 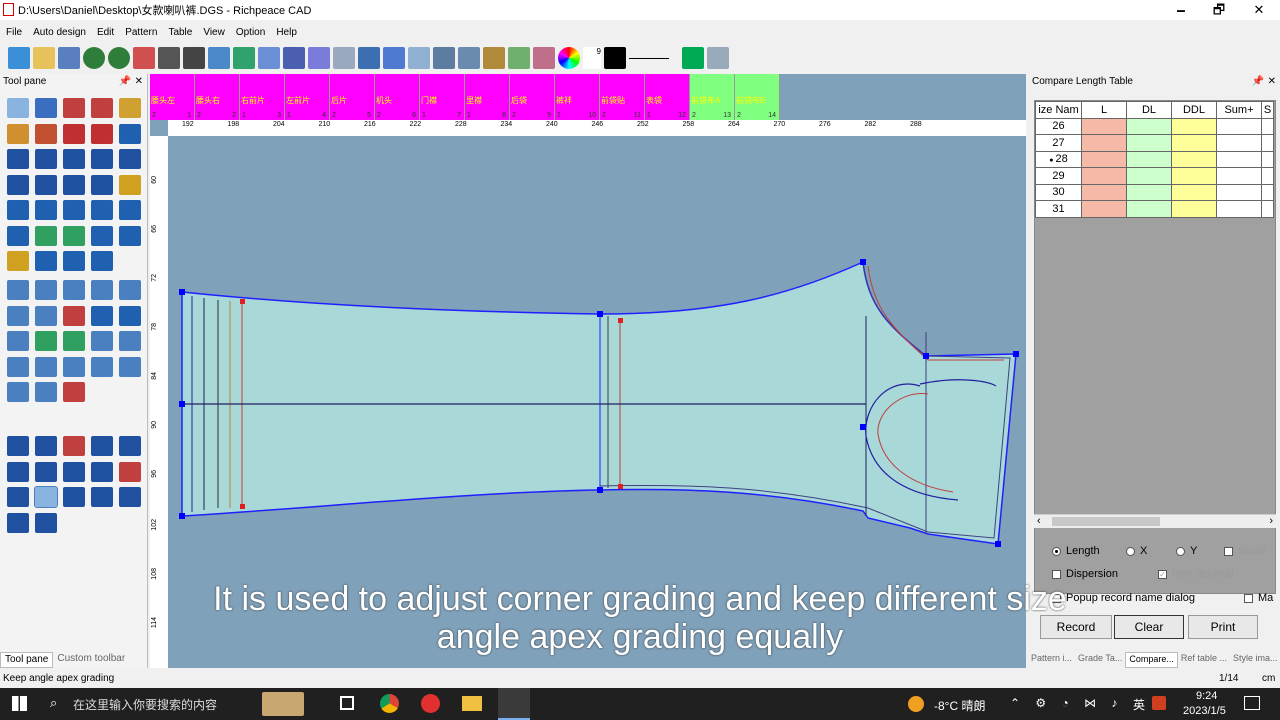 I want to click on grade-dim-icon, so click(x=18, y=522).